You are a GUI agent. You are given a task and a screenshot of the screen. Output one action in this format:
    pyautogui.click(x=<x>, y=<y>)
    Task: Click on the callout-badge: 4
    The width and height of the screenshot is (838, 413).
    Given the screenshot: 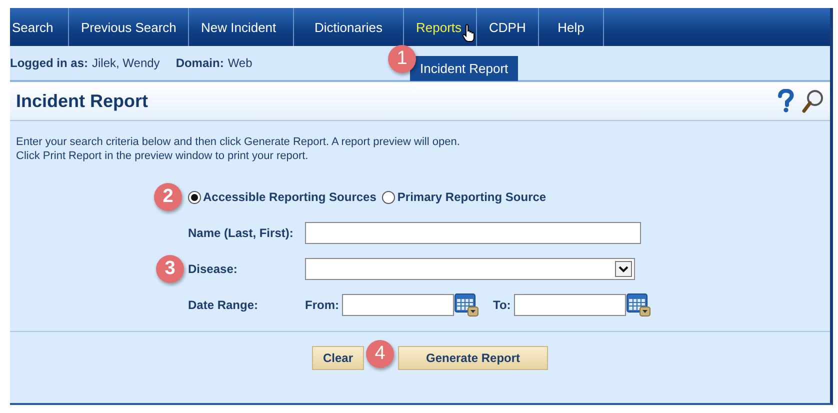 What is the action you would take?
    pyautogui.click(x=380, y=354)
    